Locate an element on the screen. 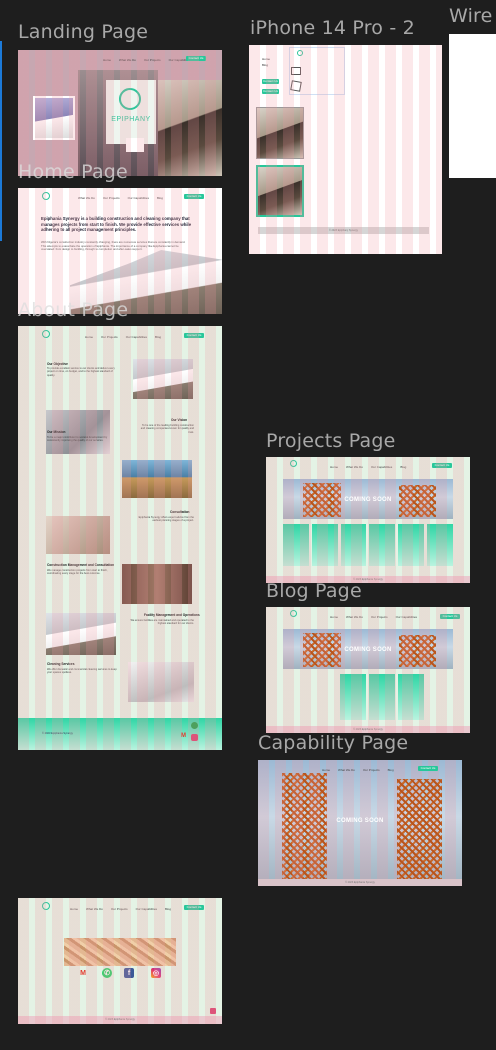  whatsapp-icon: ✆ is located at coordinates (107, 973).